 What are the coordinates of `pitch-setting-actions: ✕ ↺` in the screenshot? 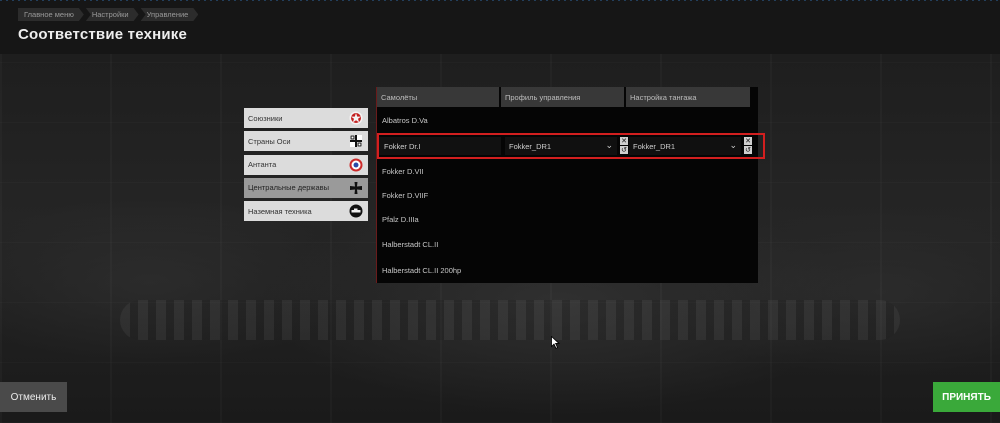 It's located at (748, 146).